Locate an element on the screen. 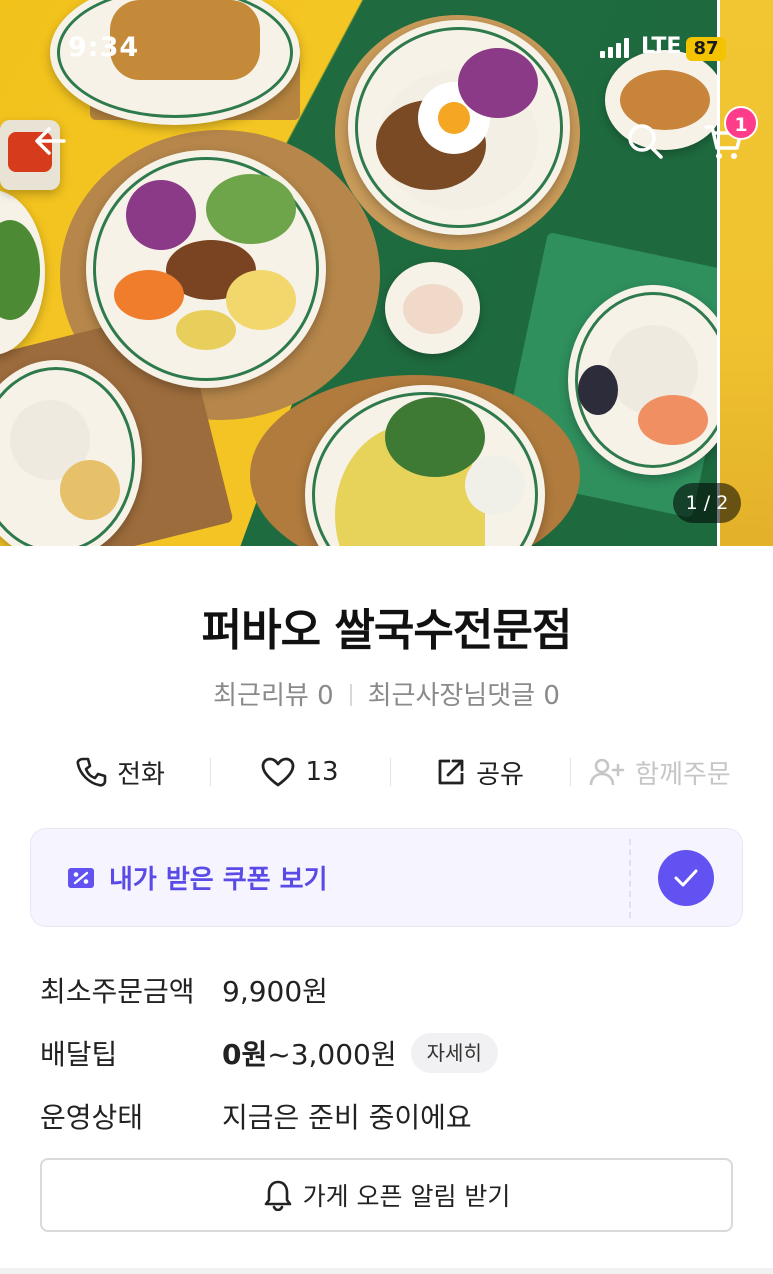 This screenshot has width=773, height=1274. delivery-tip-min: 0원 is located at coordinates (245, 1054).